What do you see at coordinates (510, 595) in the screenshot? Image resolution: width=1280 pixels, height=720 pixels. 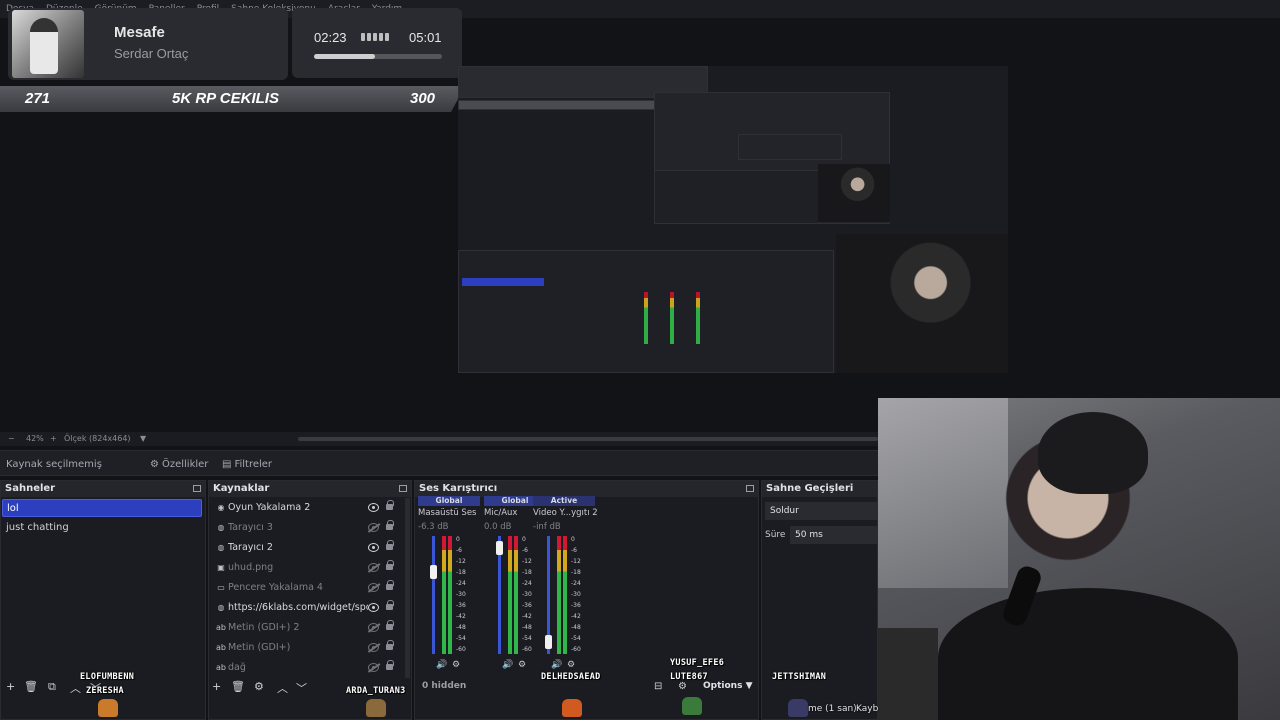 I see `volume-meter-left` at bounding box center [510, 595].